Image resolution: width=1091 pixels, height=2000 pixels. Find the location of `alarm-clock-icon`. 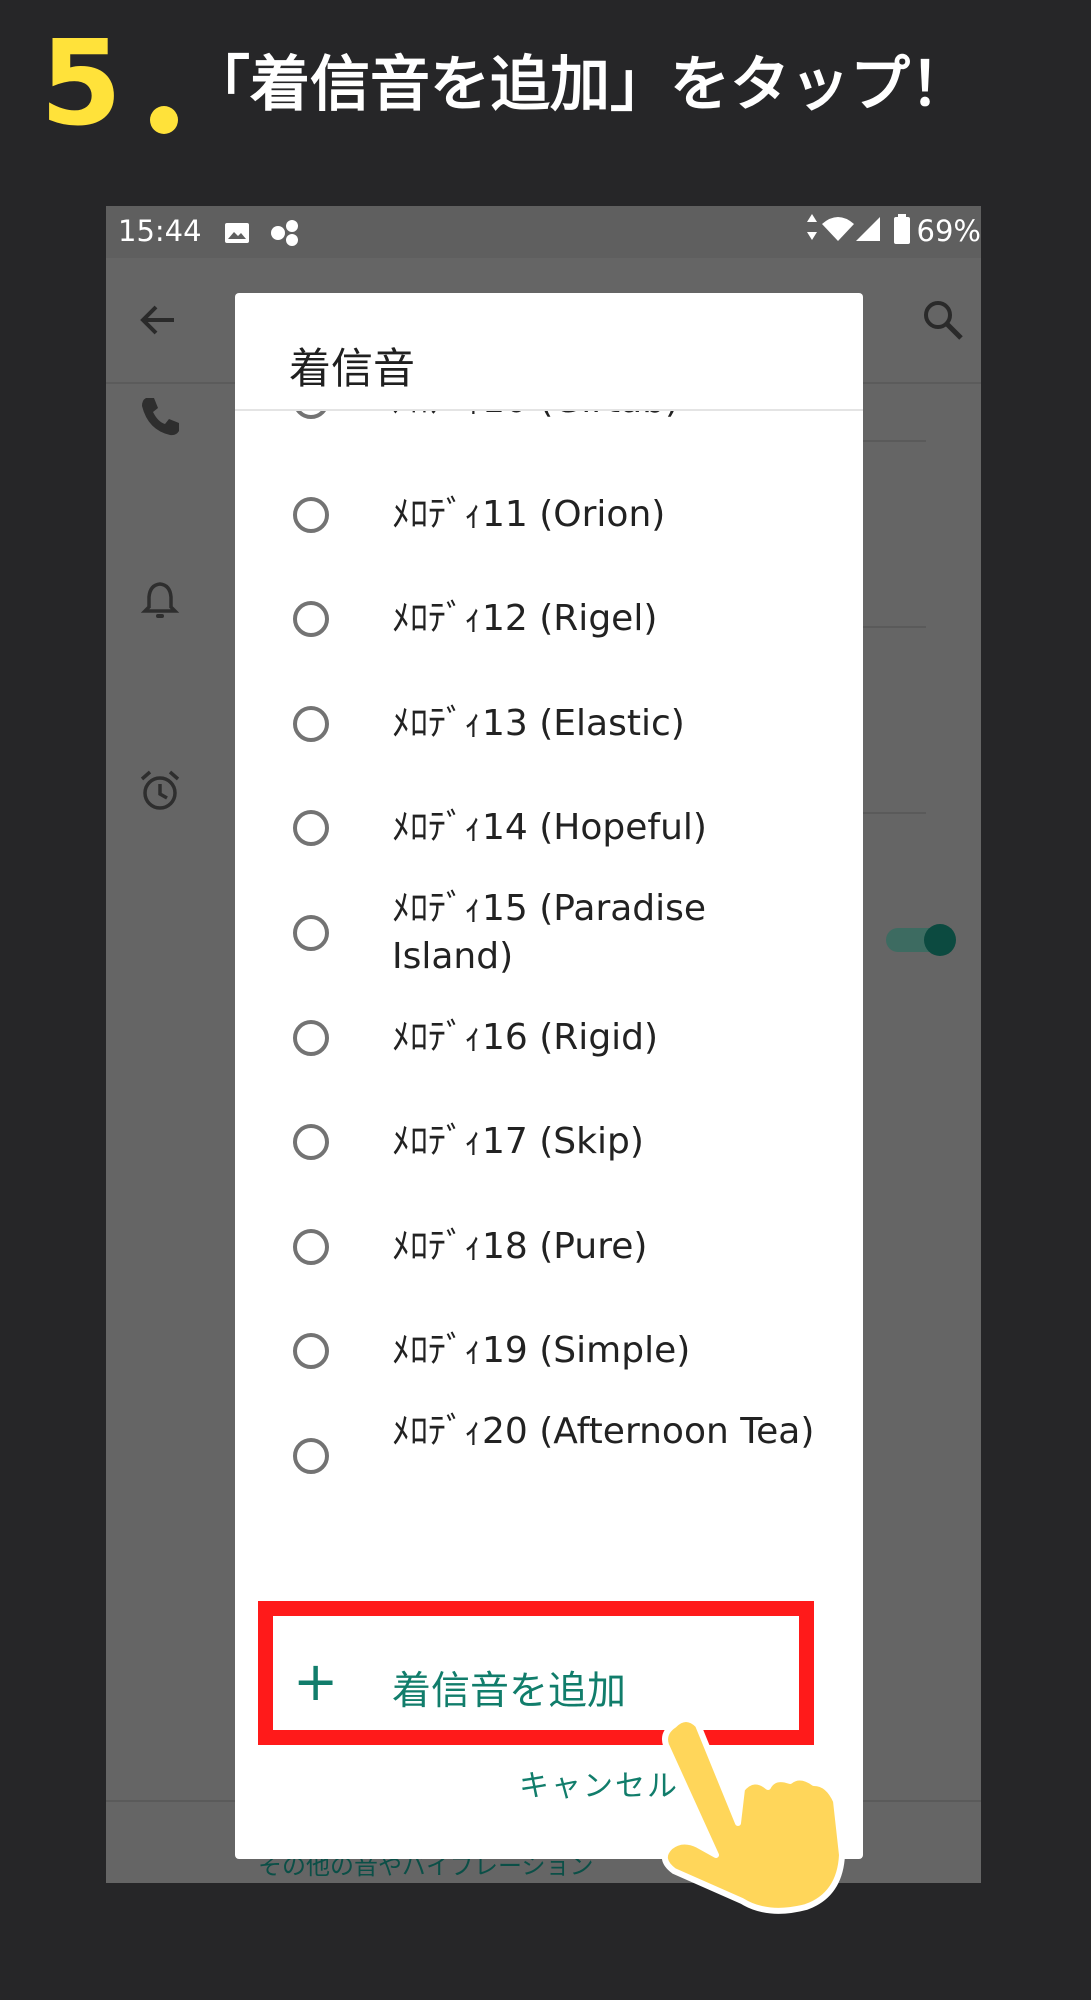

alarm-clock-icon is located at coordinates (160, 790).